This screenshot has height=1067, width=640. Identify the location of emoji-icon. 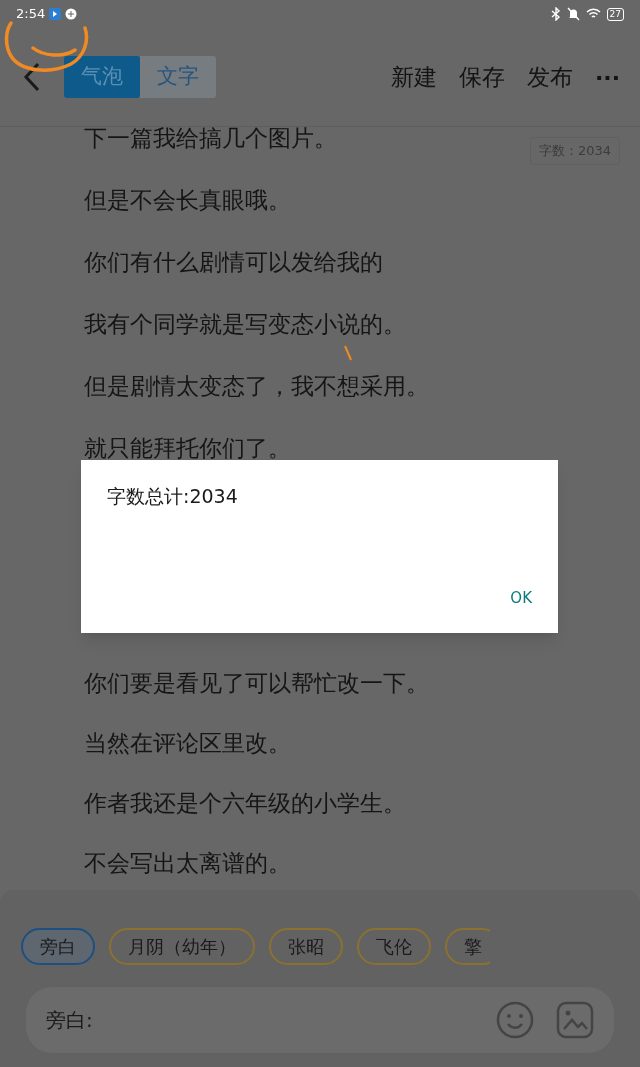
(515, 1020).